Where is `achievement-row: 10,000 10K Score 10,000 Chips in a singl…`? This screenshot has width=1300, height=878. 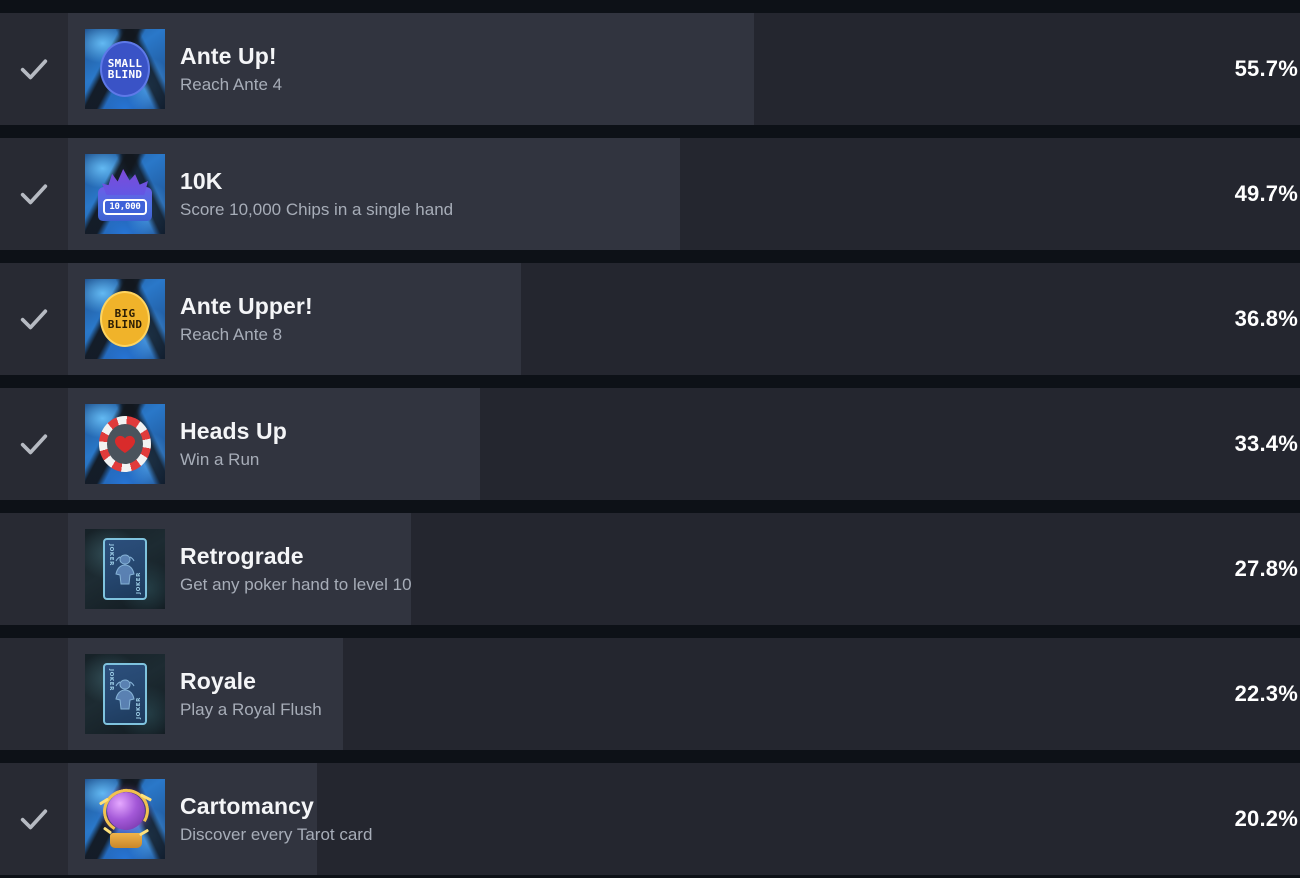 achievement-row: 10,000 10K Score 10,000 Chips in a singl… is located at coordinates (650, 194).